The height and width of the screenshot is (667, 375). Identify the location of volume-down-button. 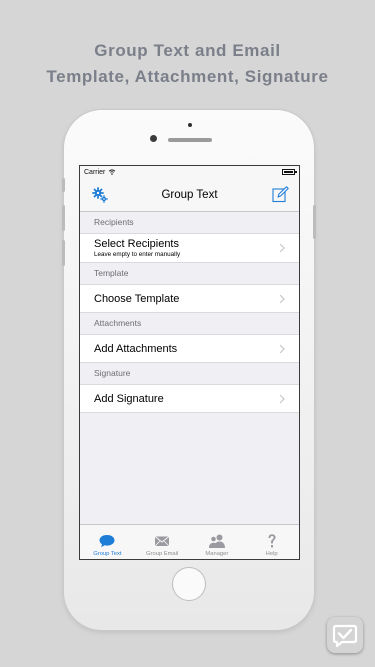
(63, 253).